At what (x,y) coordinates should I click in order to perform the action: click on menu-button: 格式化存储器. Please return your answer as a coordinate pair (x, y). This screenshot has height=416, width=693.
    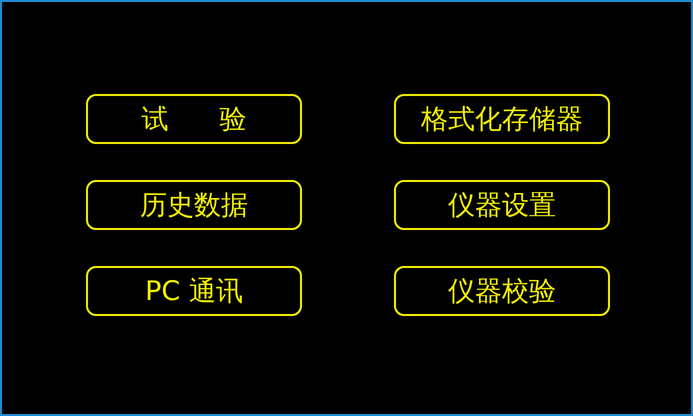
    Looking at the image, I should click on (502, 119).